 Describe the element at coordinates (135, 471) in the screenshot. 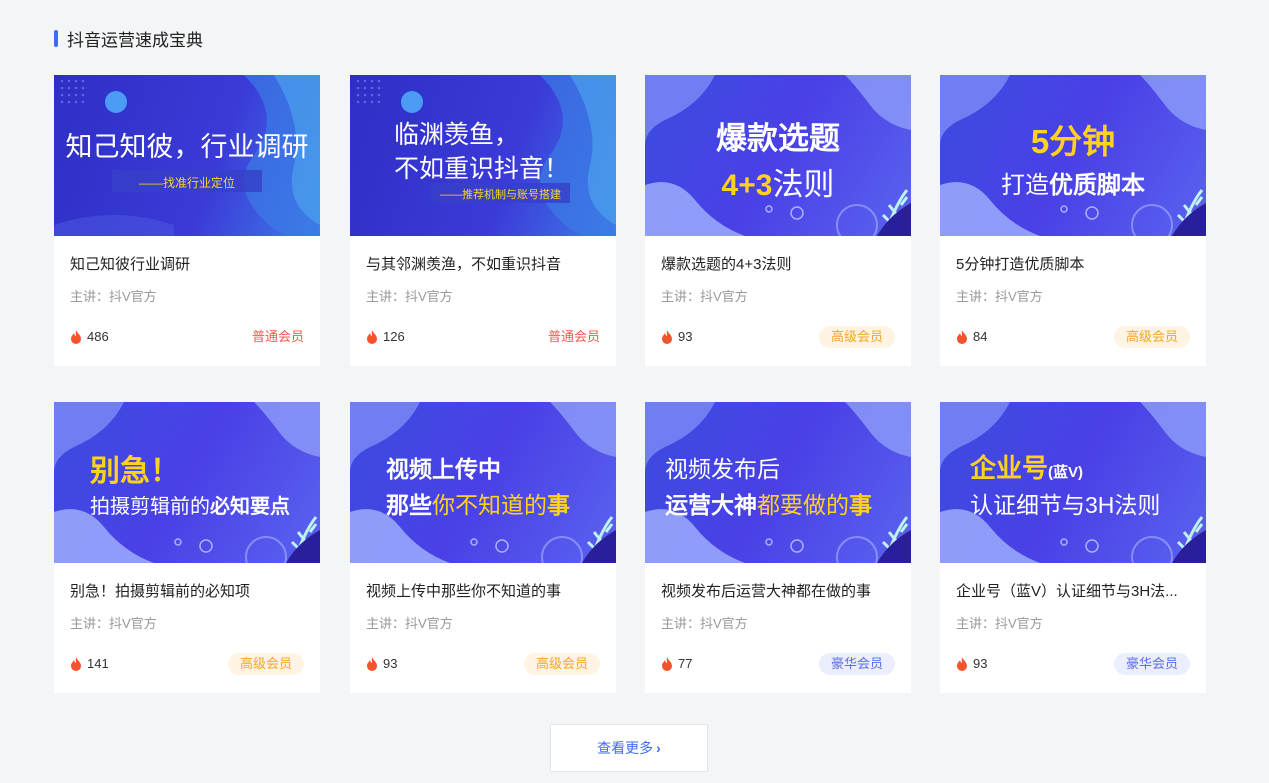

I see `banner-highlight: 别急！` at that location.